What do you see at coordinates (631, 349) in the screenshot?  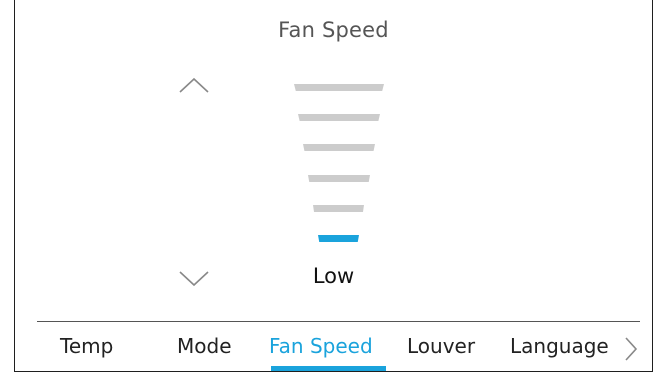 I see `chevron-right-icon` at bounding box center [631, 349].